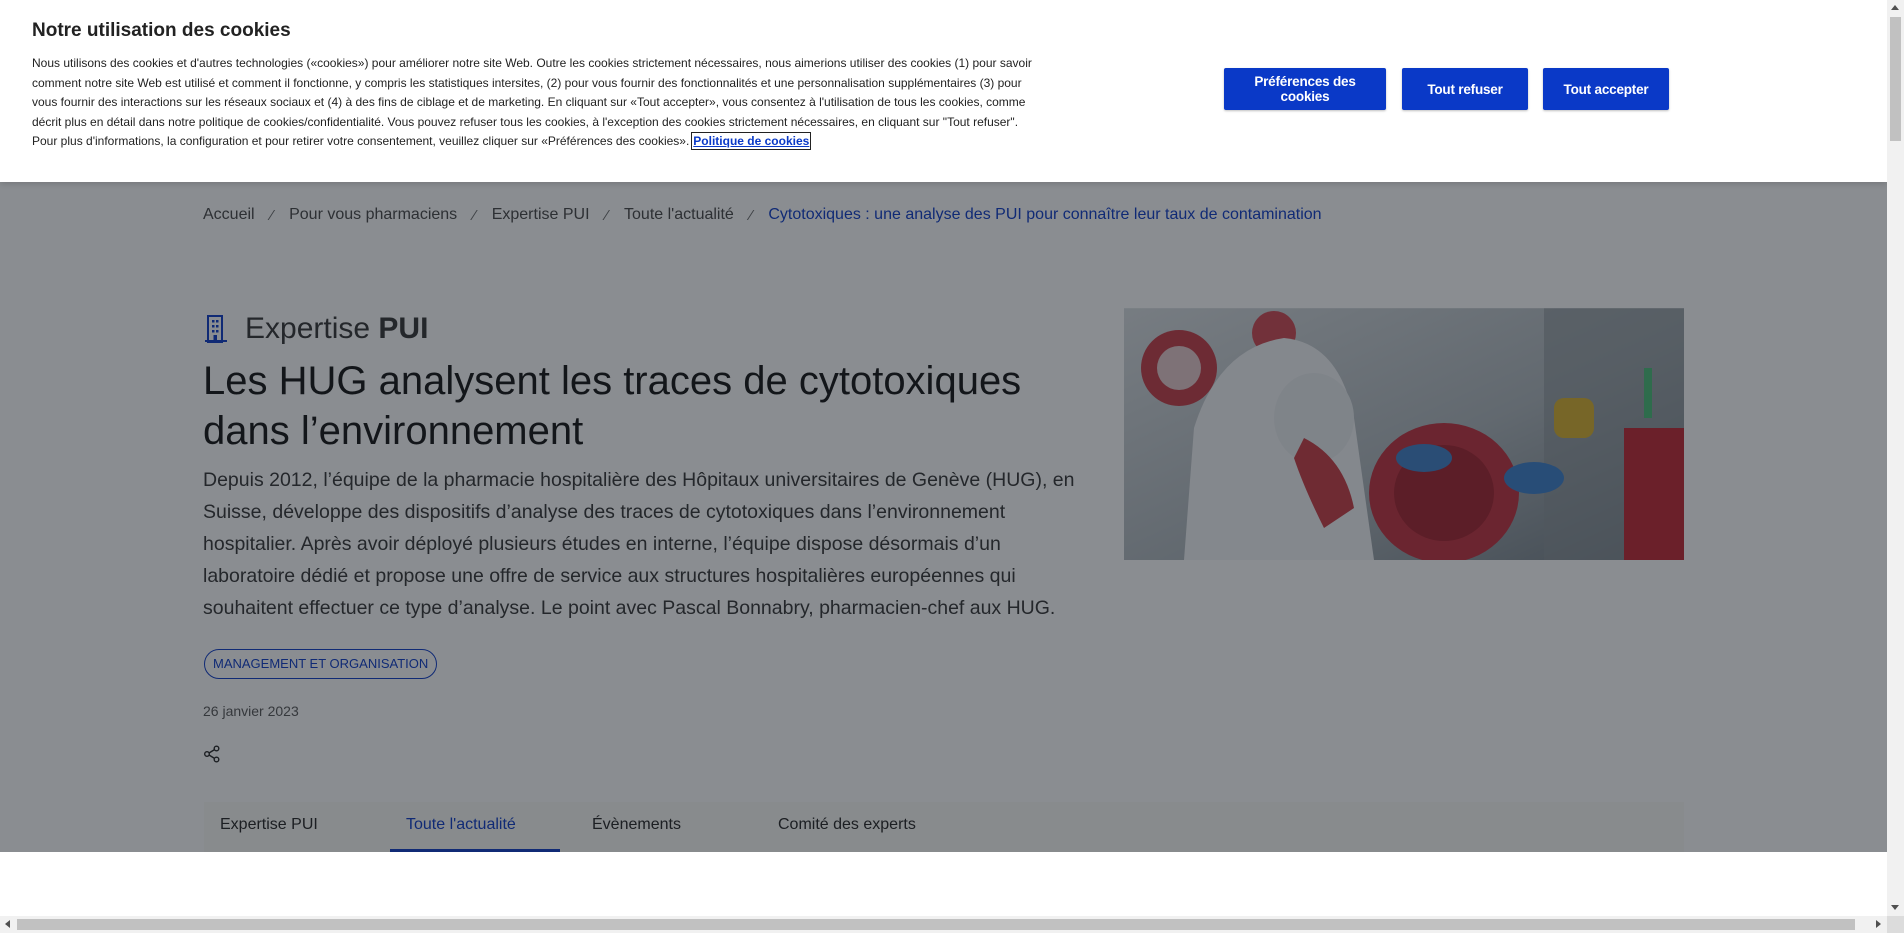 The height and width of the screenshot is (933, 1904). Describe the element at coordinates (1895, 79) in the screenshot. I see `vertical-scrollbar-thumb` at that location.